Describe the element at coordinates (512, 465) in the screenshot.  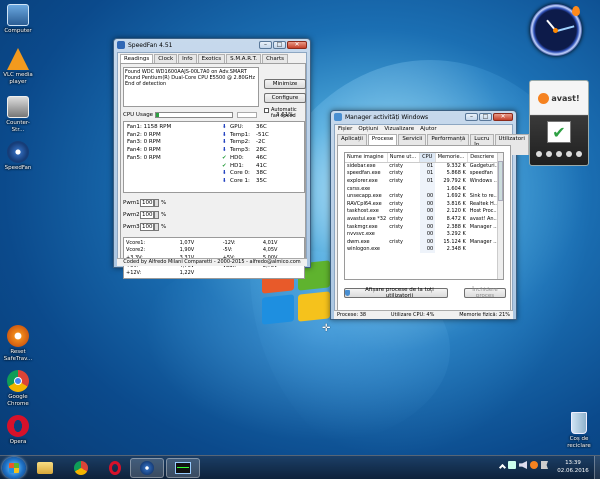
I see `network-icon` at that location.